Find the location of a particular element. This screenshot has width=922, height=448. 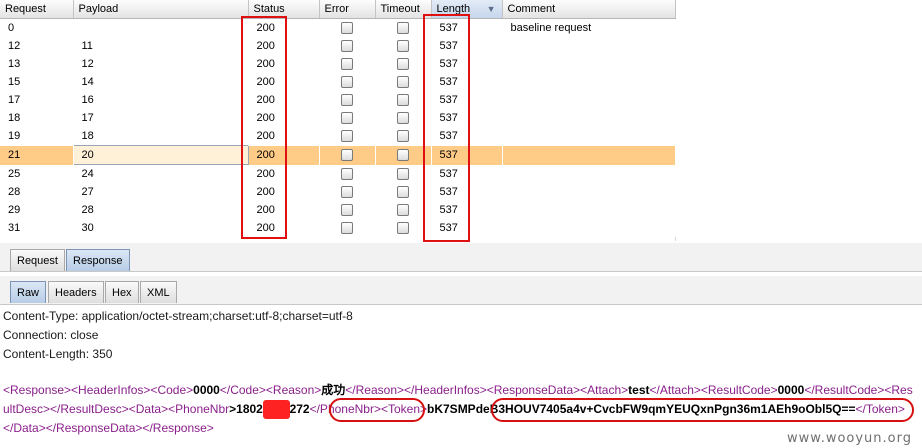

tab-response: Response is located at coordinates (98, 260).